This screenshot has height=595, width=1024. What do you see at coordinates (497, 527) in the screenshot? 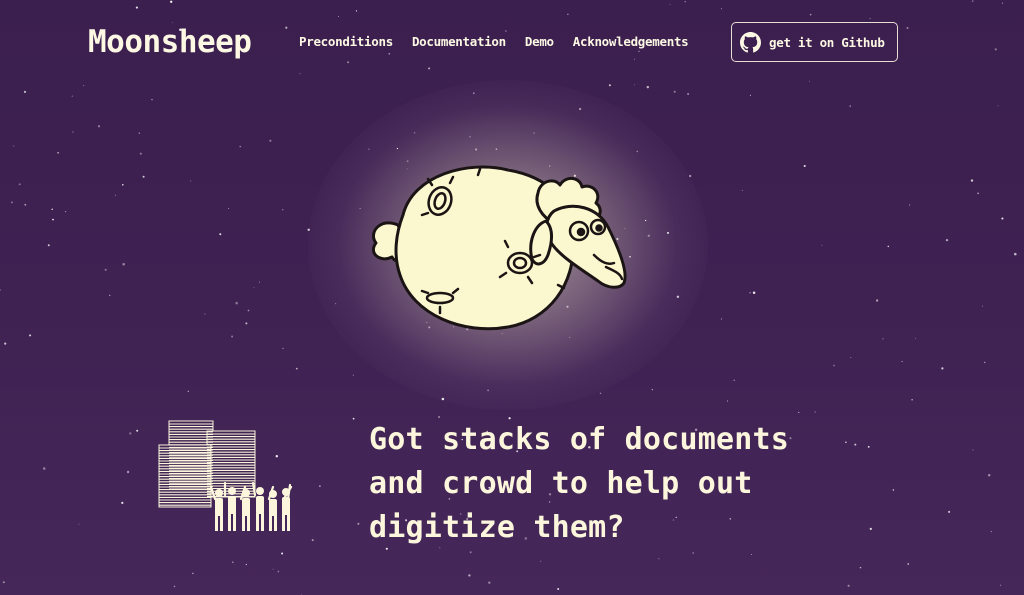
I see `headline-line-3: digitize them?` at bounding box center [497, 527].